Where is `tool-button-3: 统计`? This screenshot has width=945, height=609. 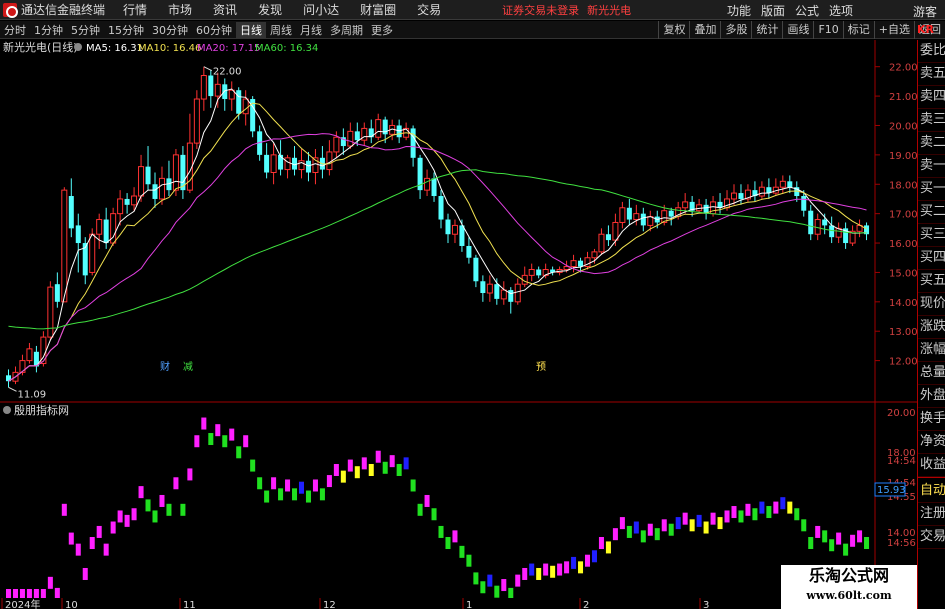 tool-button-3: 统计 is located at coordinates (766, 30).